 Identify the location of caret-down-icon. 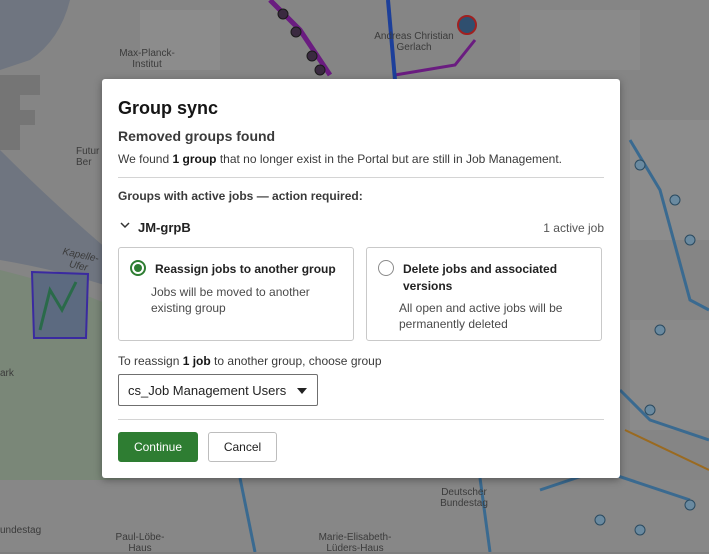
(302, 391).